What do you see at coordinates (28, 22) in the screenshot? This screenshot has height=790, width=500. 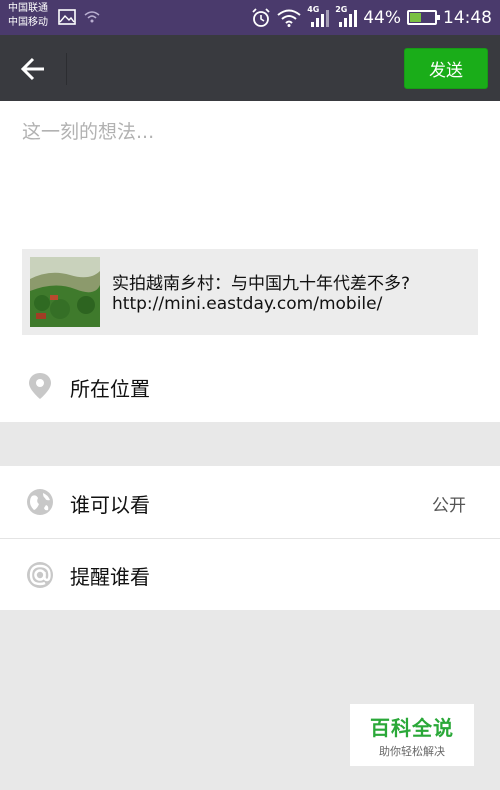 I see `carrier-2: 中国移动` at bounding box center [28, 22].